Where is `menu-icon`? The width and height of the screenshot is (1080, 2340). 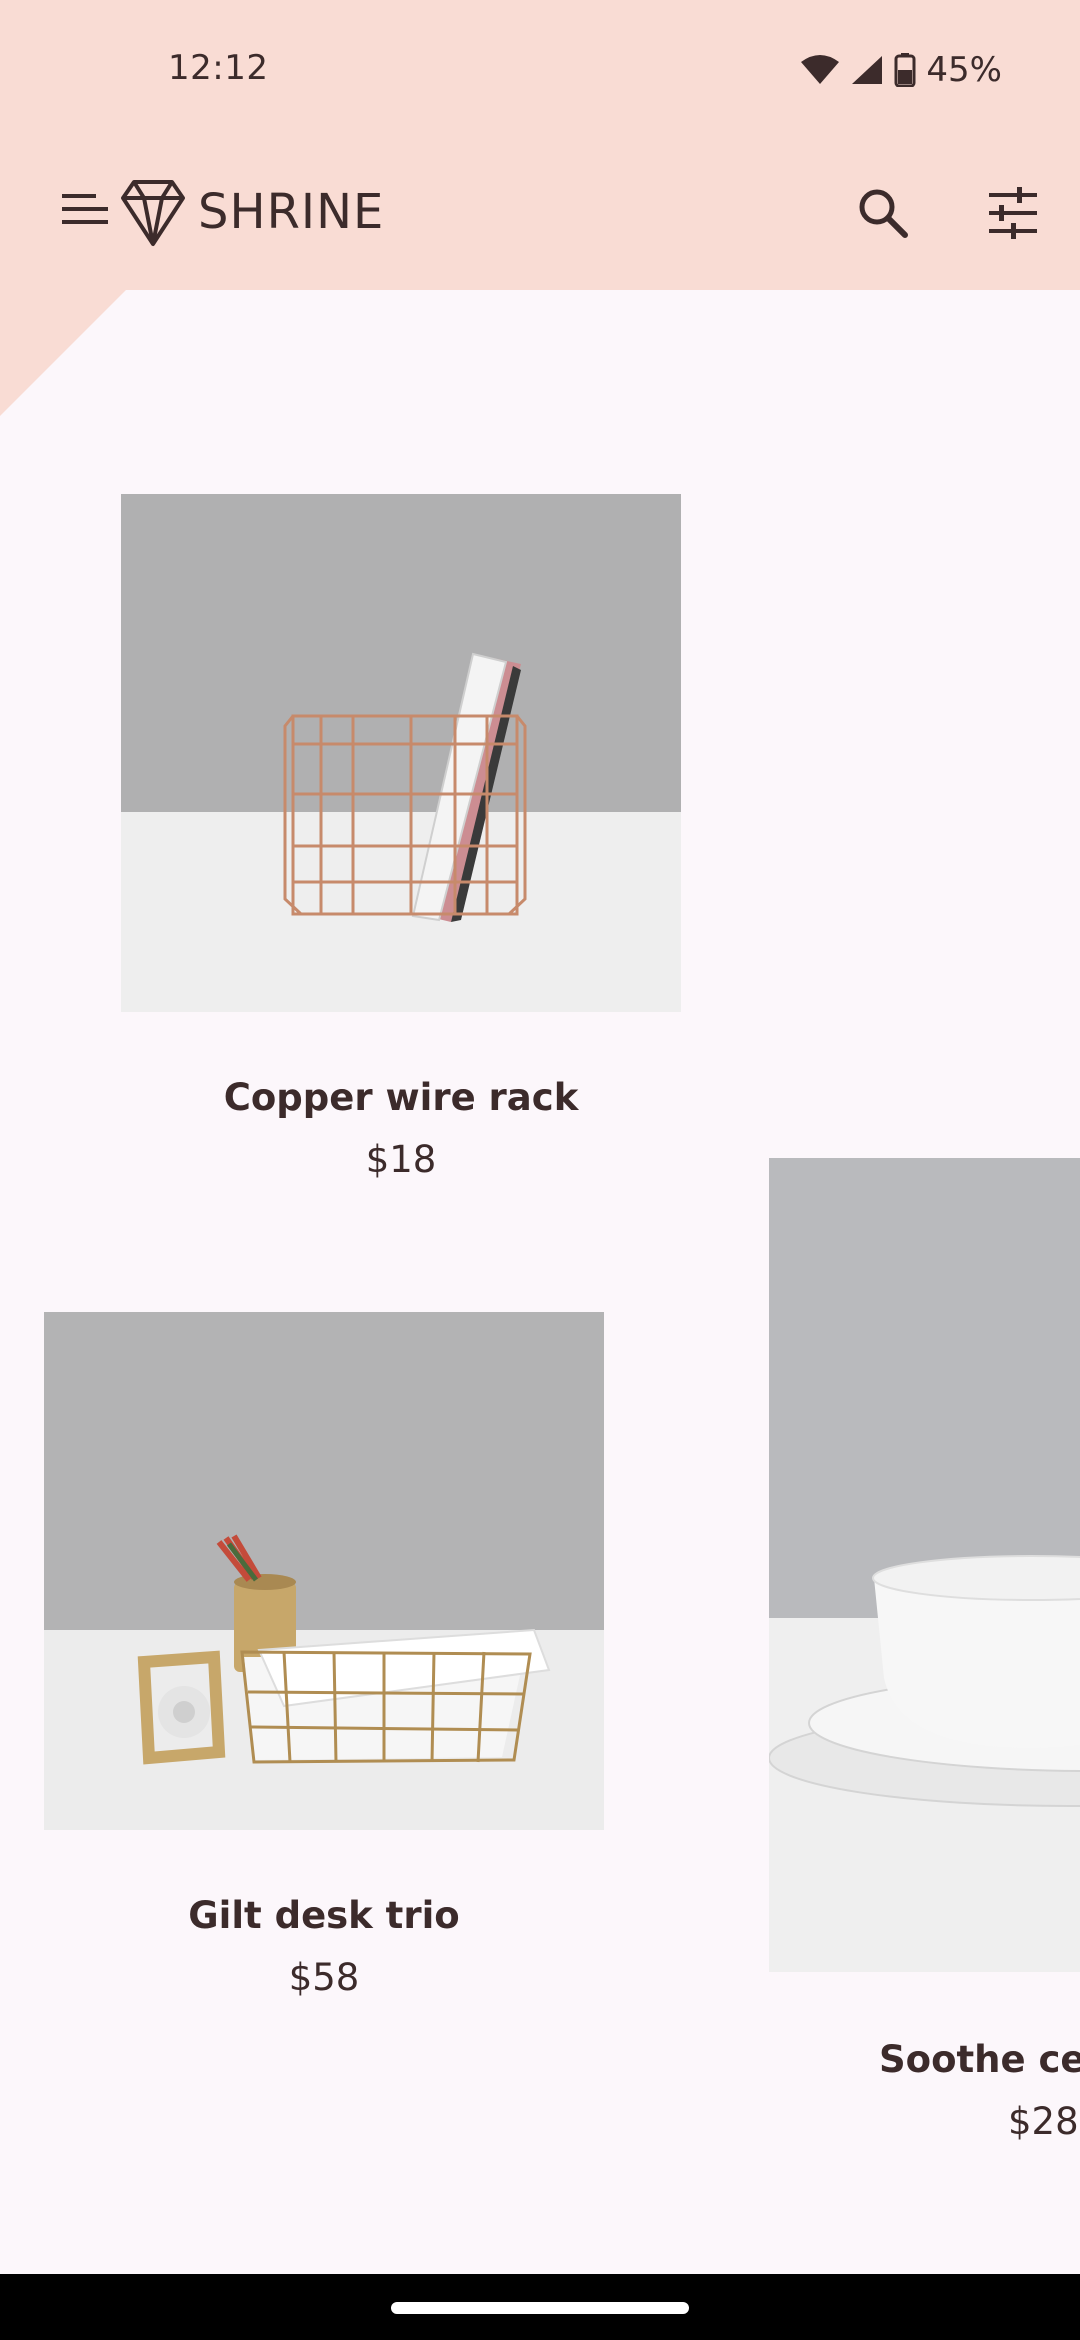
menu-icon is located at coordinates (86, 211).